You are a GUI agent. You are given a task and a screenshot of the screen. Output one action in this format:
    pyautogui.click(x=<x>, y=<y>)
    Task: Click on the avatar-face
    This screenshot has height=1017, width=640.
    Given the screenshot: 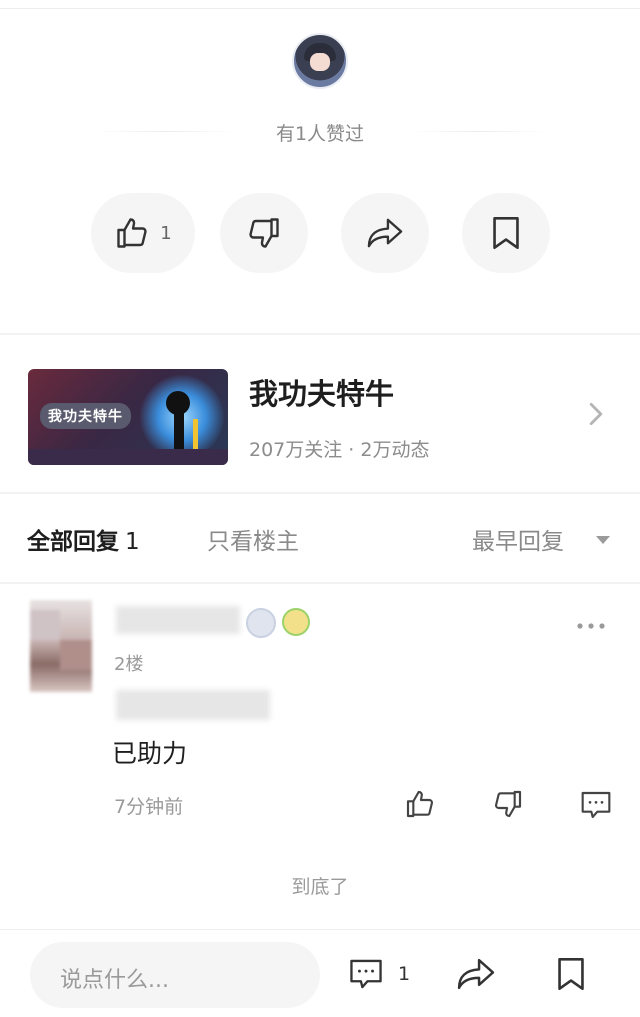 What is the action you would take?
    pyautogui.click(x=320, y=62)
    